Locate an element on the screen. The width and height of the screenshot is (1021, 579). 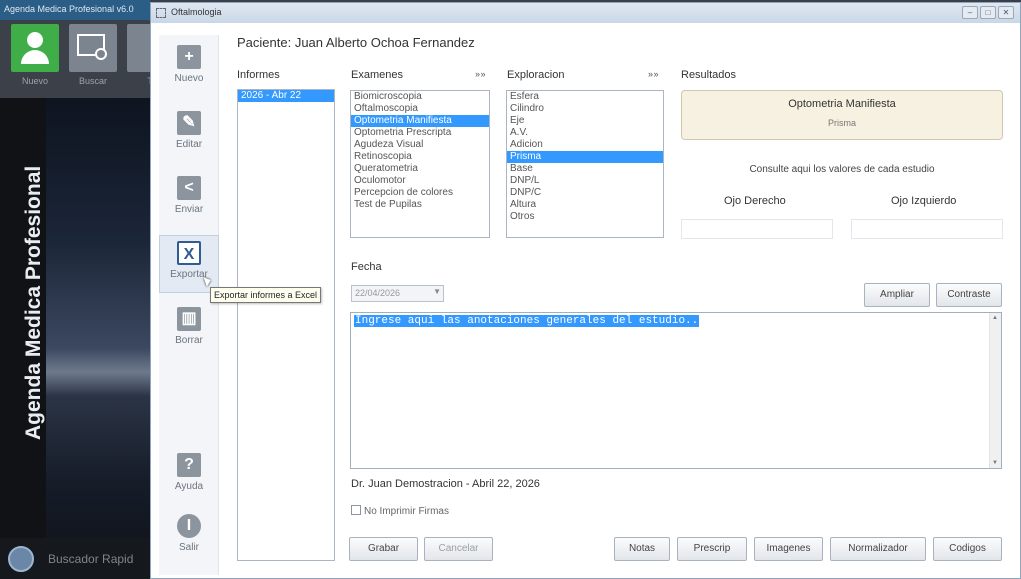
exploracion-item: DNP/L is located at coordinates (585, 181).